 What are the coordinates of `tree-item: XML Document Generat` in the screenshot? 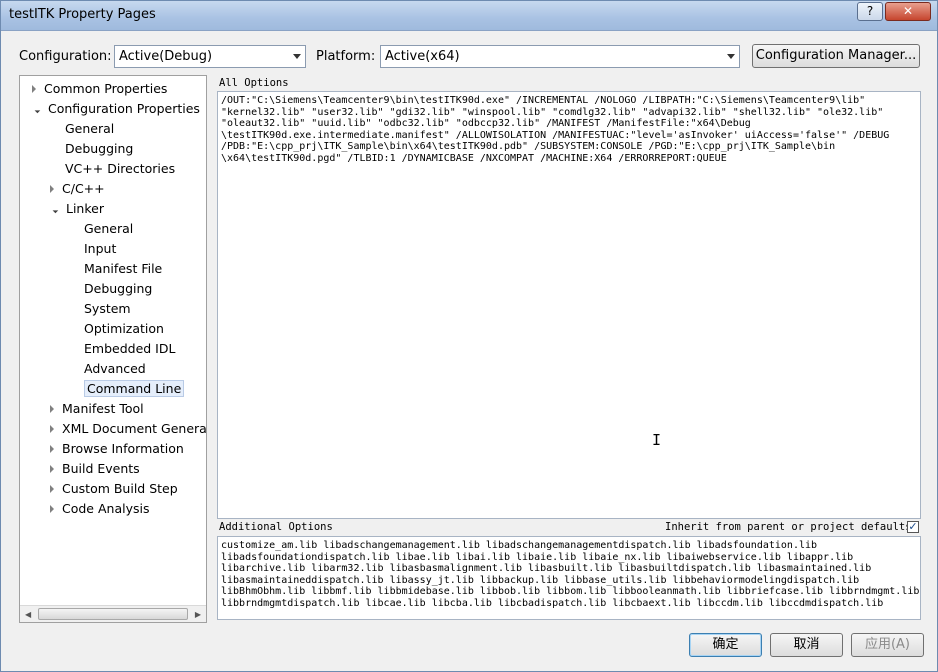 It's located at (128, 429).